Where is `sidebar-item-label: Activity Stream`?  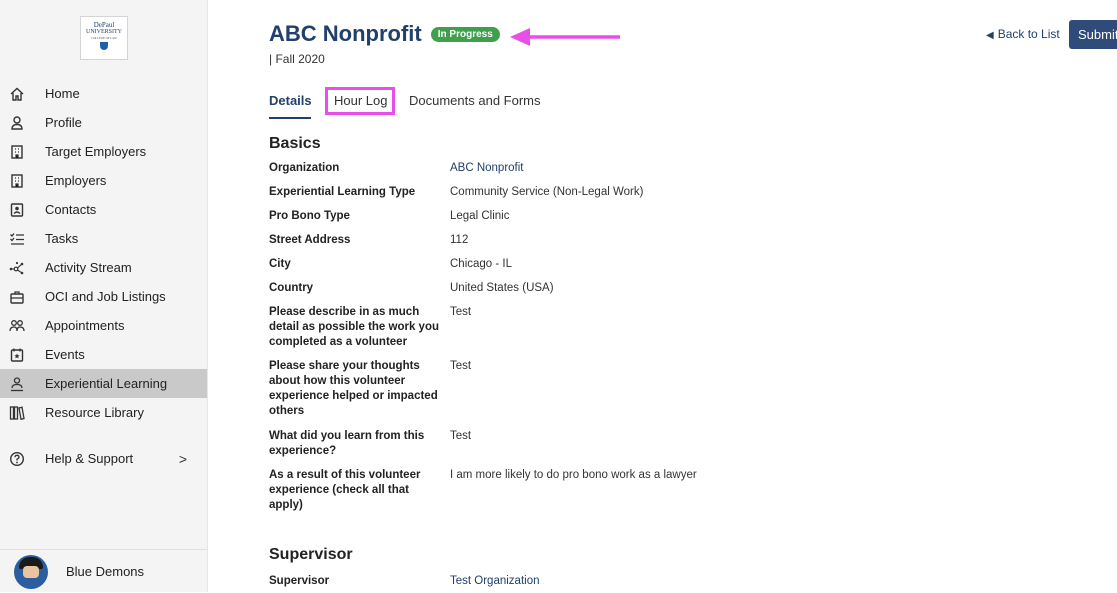 sidebar-item-label: Activity Stream is located at coordinates (88, 267).